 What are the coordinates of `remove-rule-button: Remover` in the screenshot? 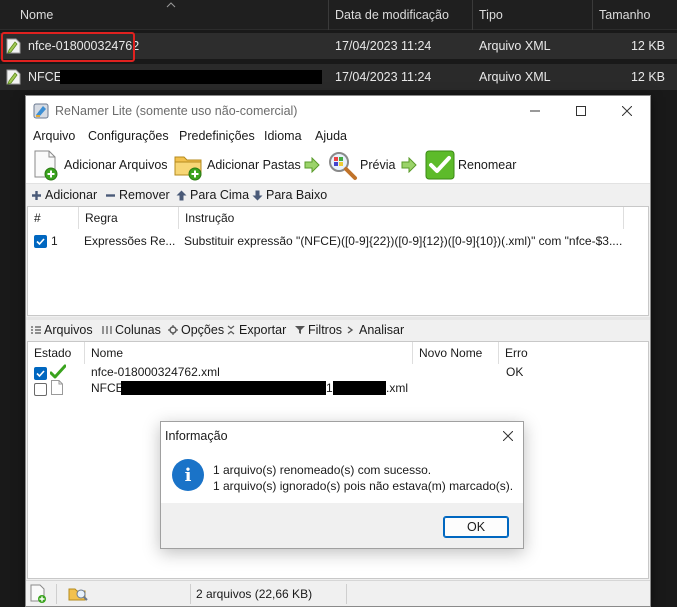 It's located at (137, 195).